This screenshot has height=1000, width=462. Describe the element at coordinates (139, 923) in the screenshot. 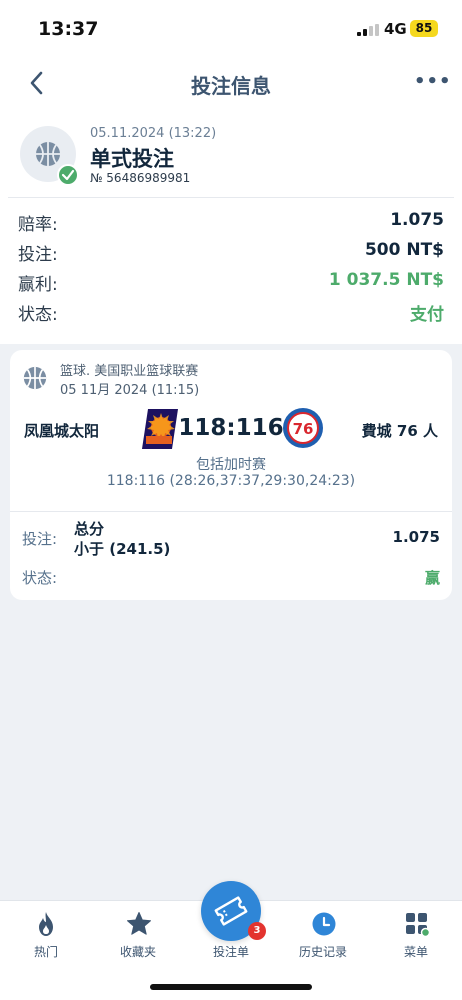

I see `star-icon` at that location.